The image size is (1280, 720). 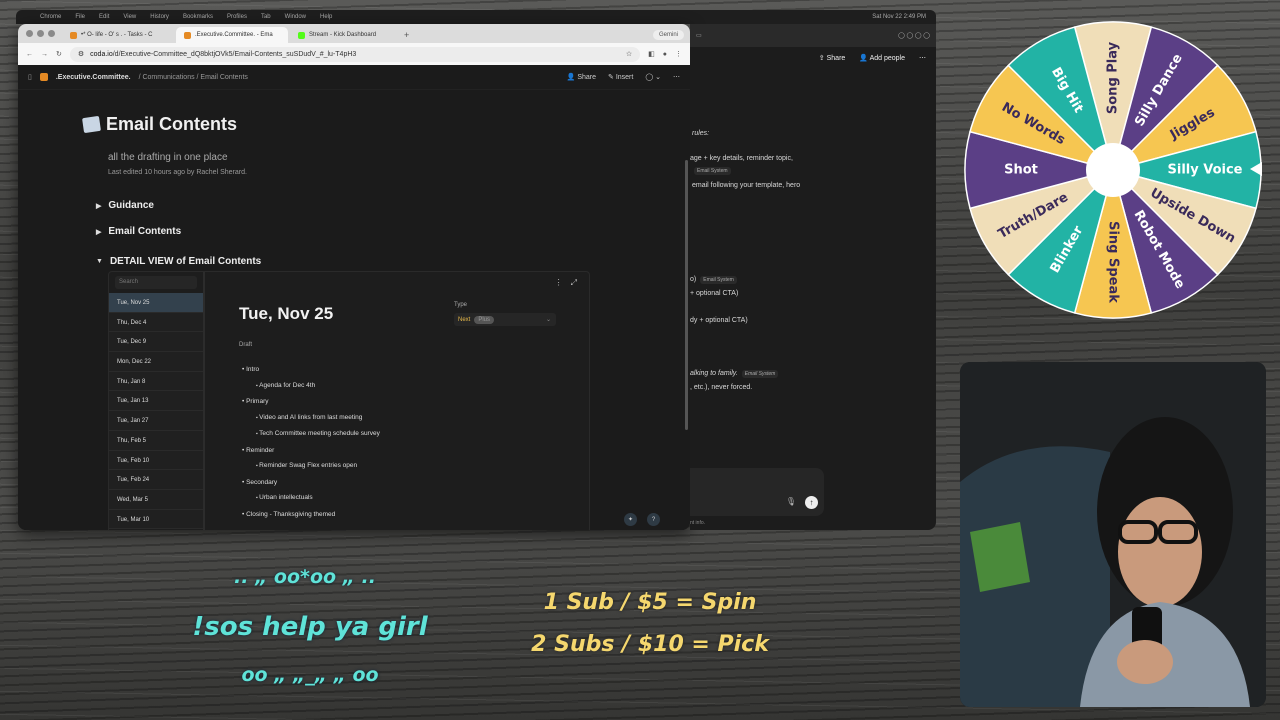 I want to click on wheel-pointer-icon, so click(x=1256, y=169).